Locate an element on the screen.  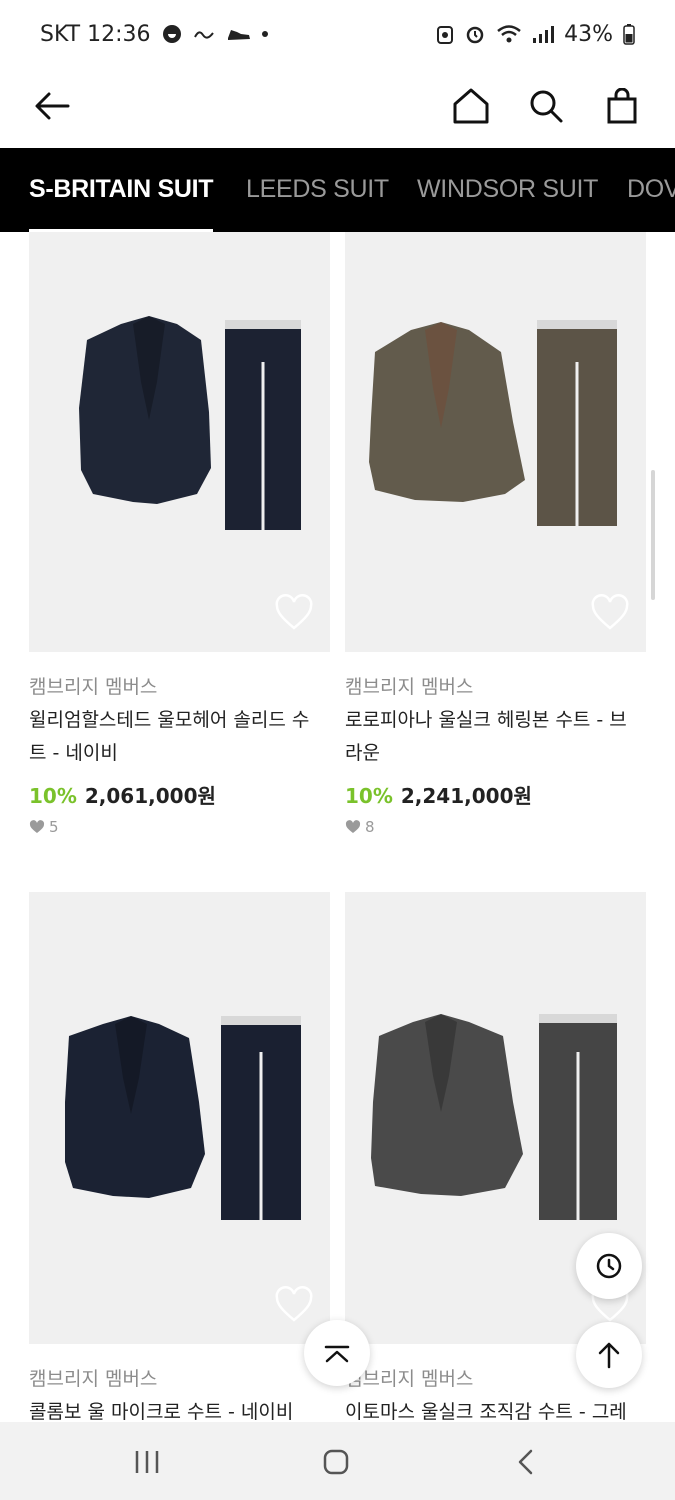
shoe-app-icon is located at coordinates (239, 34).